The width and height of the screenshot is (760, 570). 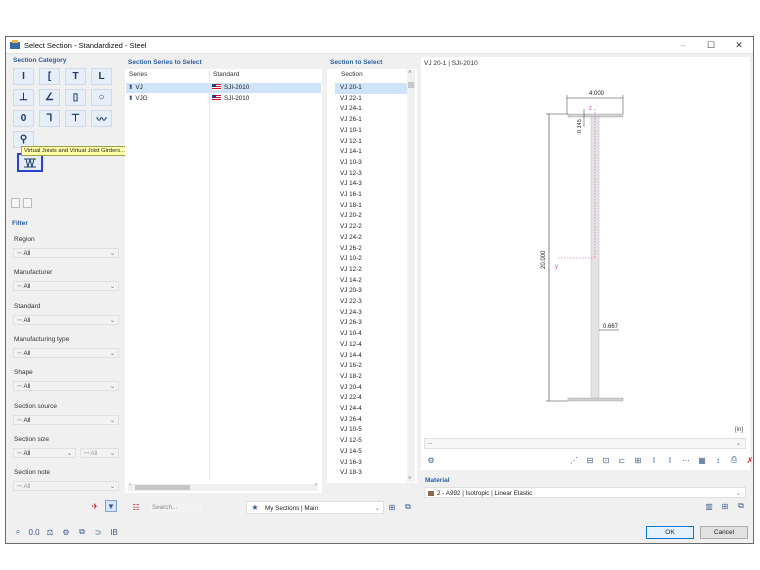 I want to click on section-list-item: VJ 14-4, so click(x=371, y=356).